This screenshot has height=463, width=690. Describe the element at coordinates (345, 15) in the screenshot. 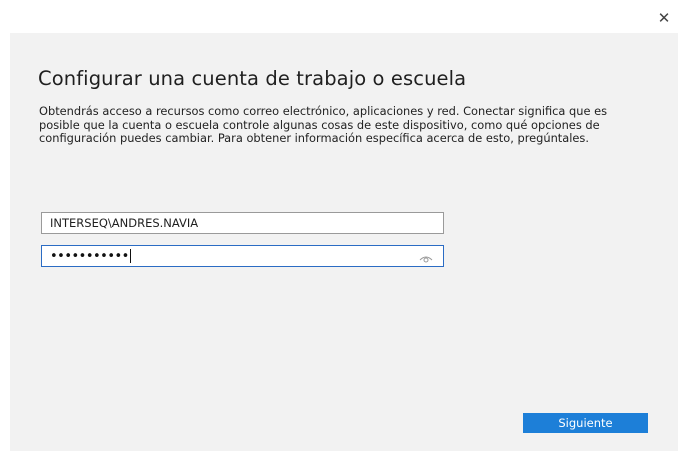

I see `title-bar: ✕` at that location.